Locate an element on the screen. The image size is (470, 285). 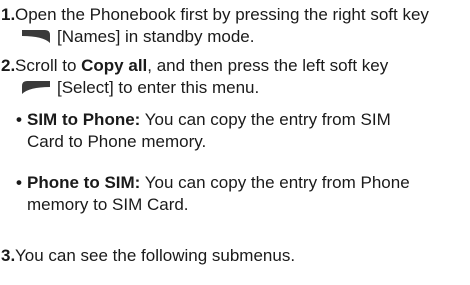
step-number: 1. is located at coordinates (8, 14).